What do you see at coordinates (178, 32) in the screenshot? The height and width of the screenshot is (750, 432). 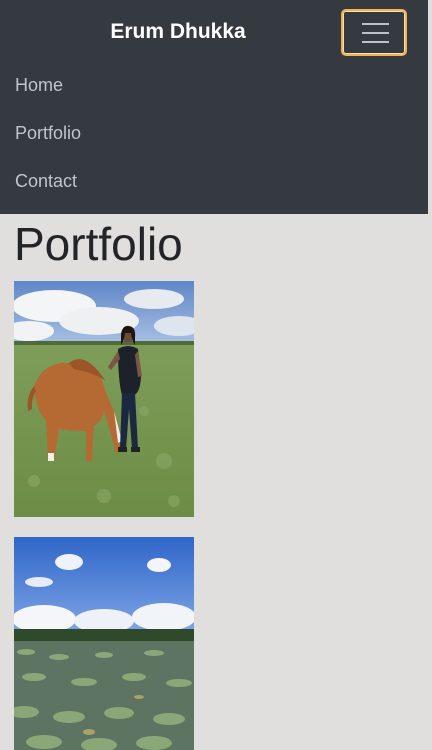 I see `navbar-brand: Erum Dhukka` at bounding box center [178, 32].